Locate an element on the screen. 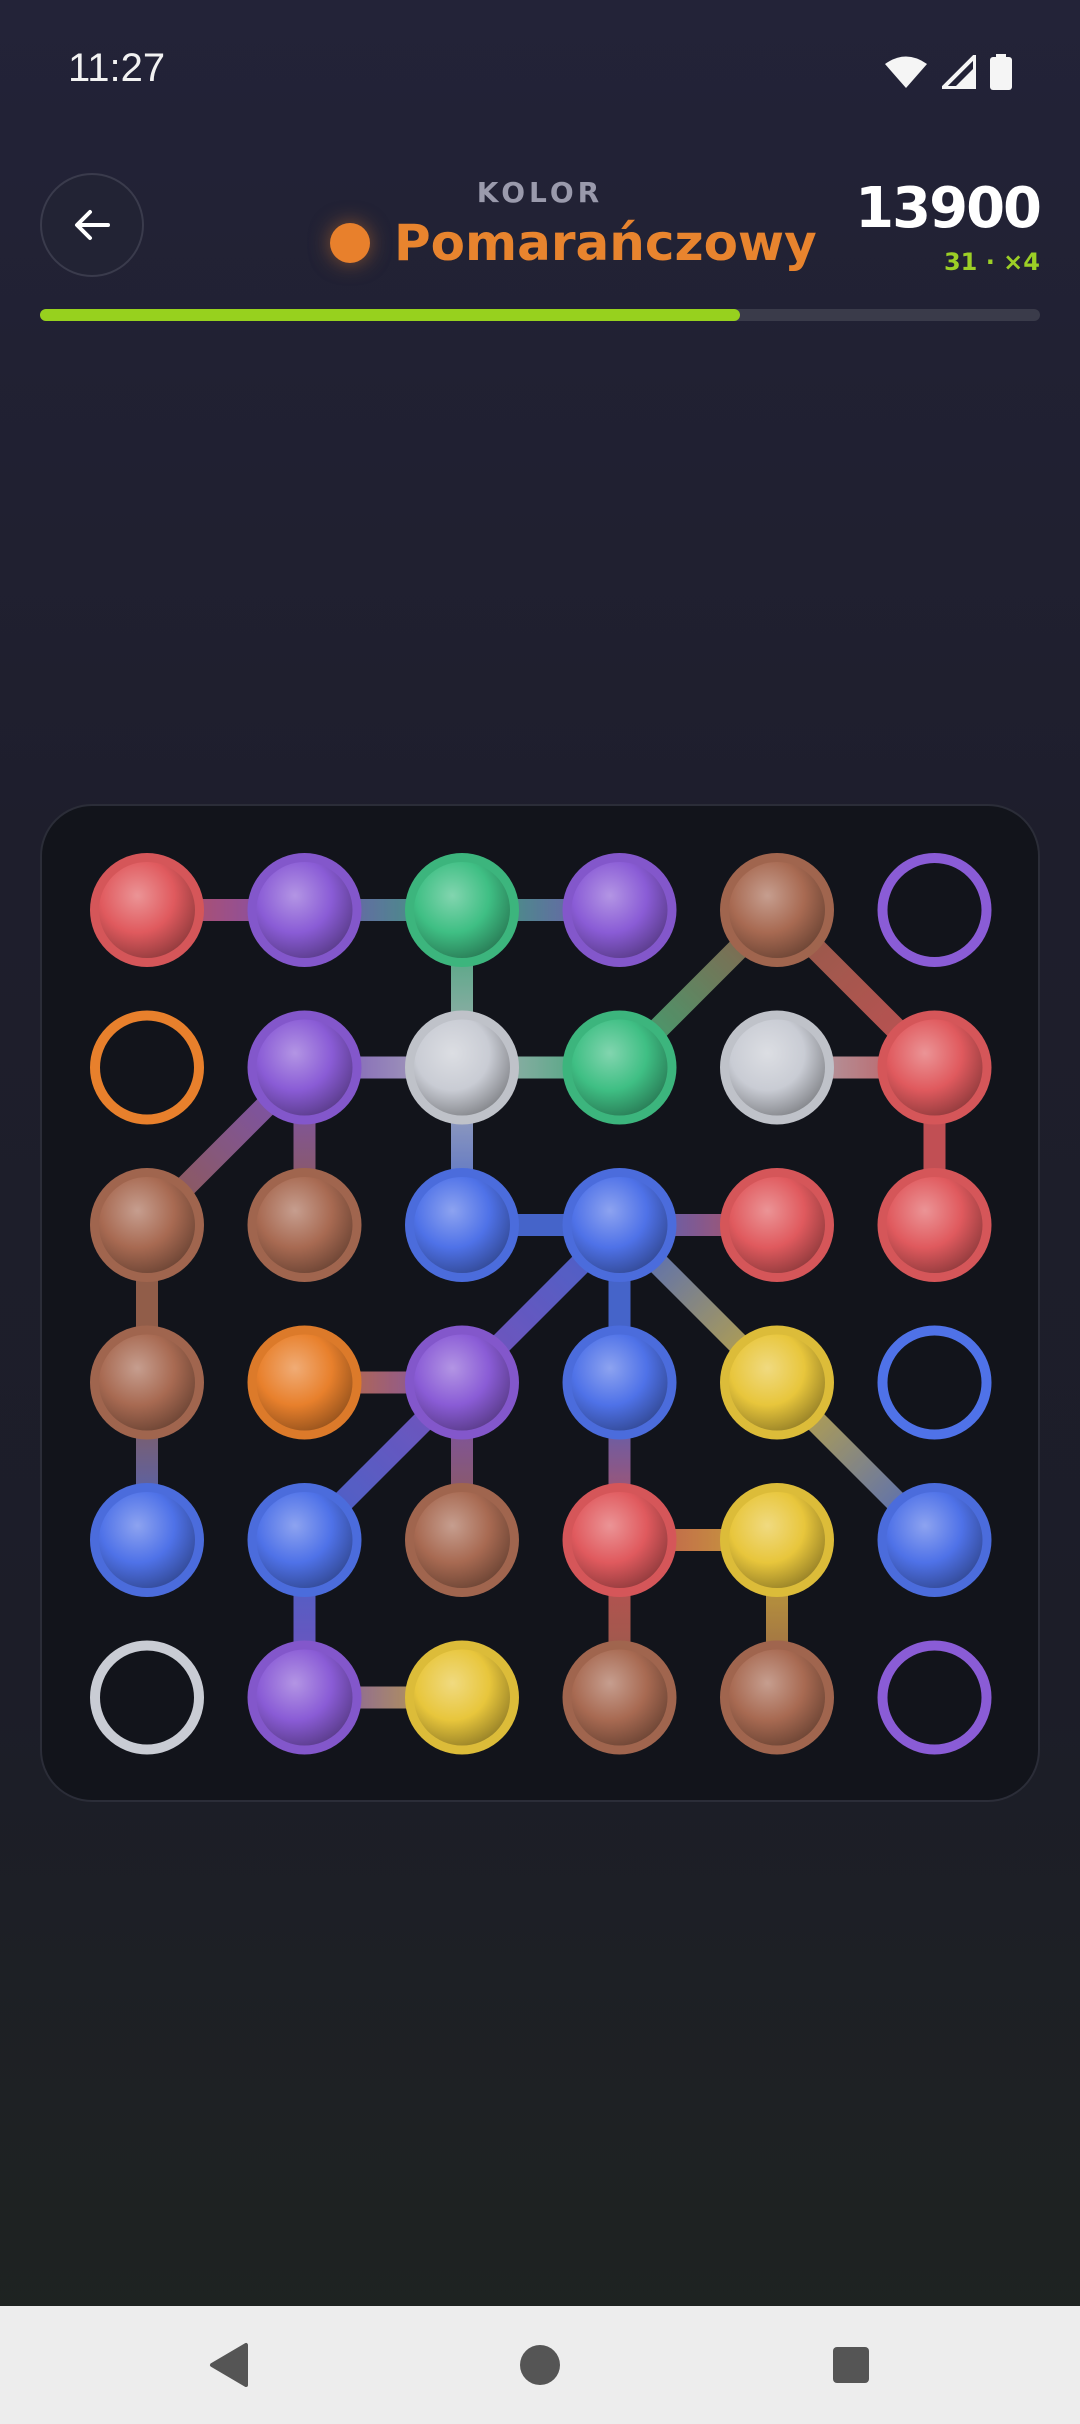 The image size is (1080, 2424). nav-recents-icon is located at coordinates (851, 2365).